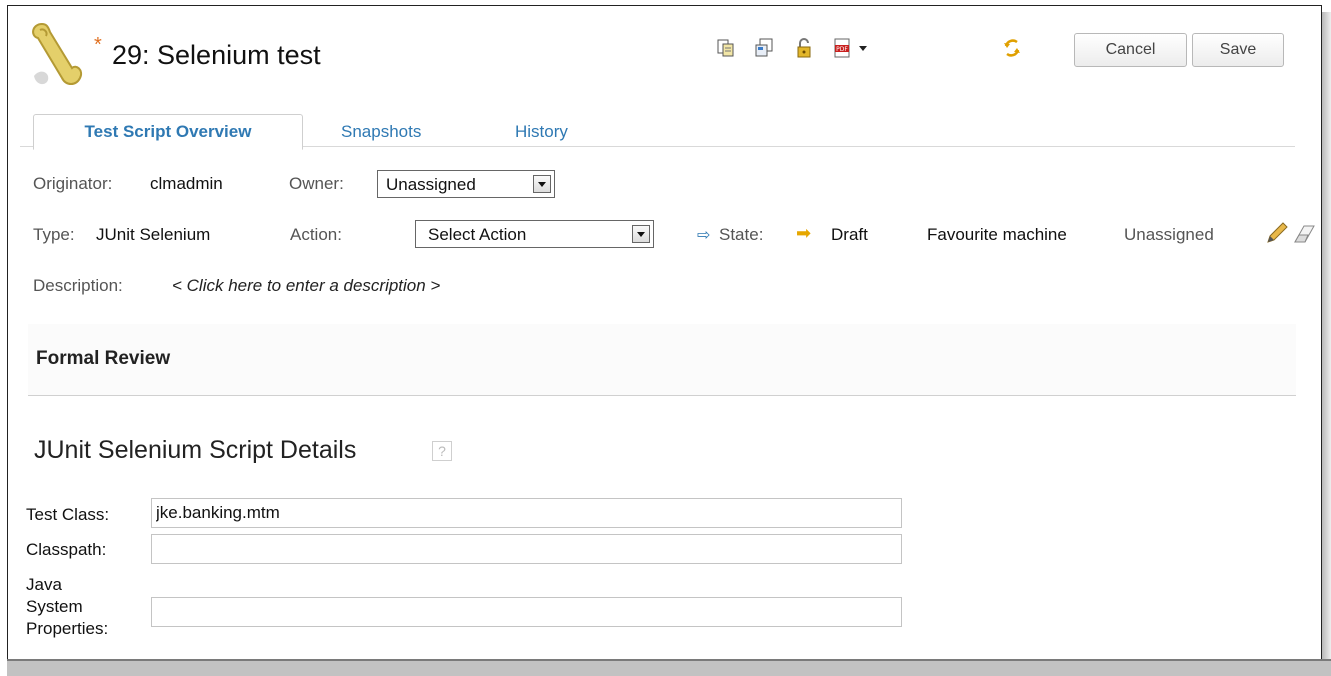 Image resolution: width=1331 pixels, height=676 pixels. Describe the element at coordinates (168, 132) in the screenshot. I see `tab-test-script-overview: Test Script Overview` at that location.